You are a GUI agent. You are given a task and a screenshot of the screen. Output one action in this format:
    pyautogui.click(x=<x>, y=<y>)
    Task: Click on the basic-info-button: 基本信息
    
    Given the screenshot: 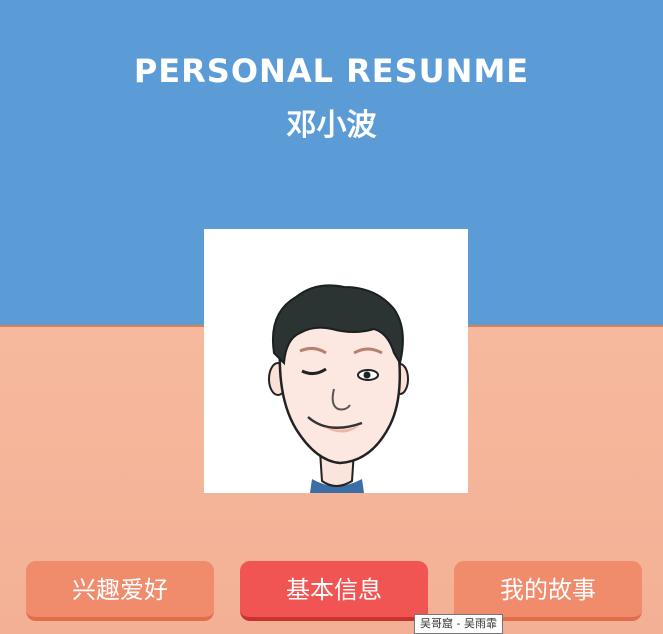 What is the action you would take?
    pyautogui.click(x=334, y=591)
    